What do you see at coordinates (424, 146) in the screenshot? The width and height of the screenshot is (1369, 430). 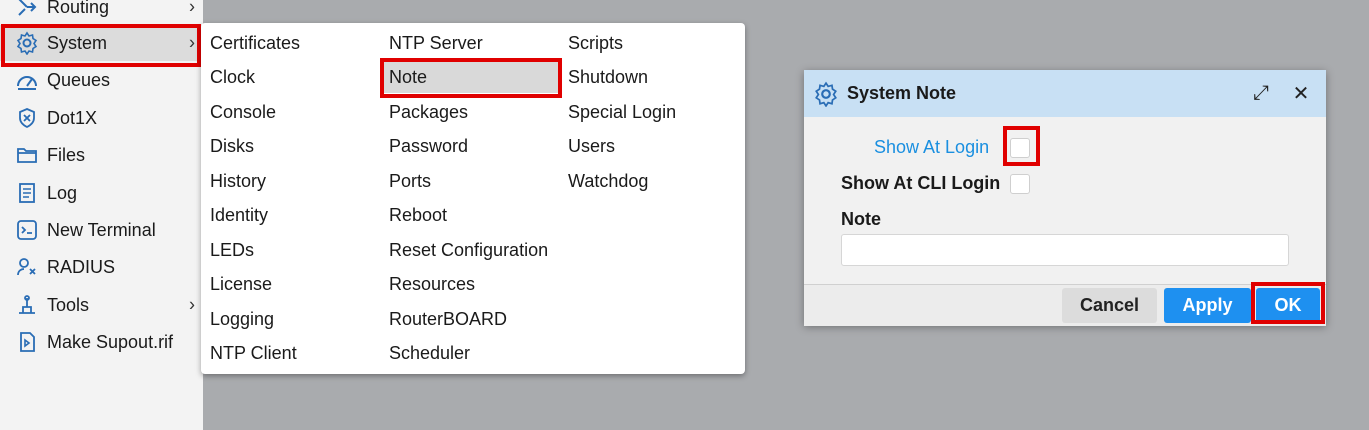 I see `menu-item-password: Password` at bounding box center [424, 146].